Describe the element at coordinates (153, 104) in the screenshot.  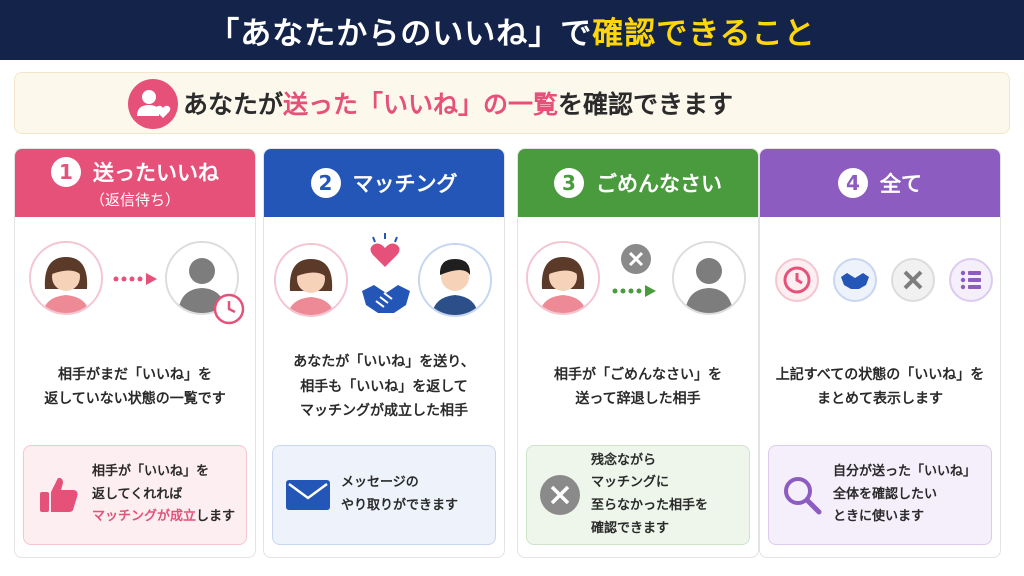
I see `user-heart-icon` at that location.